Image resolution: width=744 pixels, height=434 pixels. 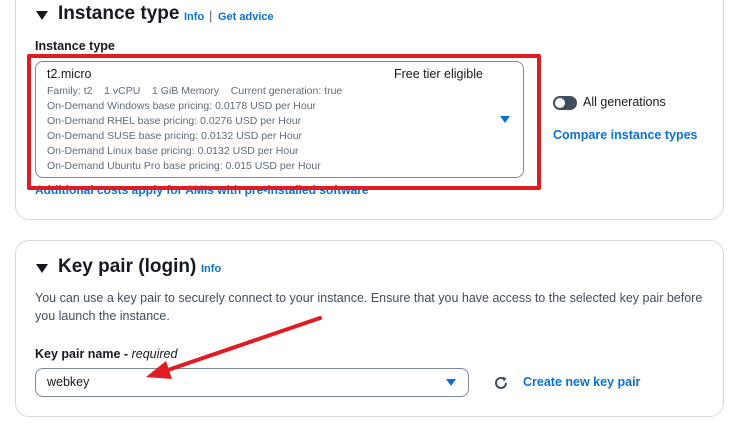 What do you see at coordinates (234, 347) in the screenshot?
I see `red-annotation-arrow` at bounding box center [234, 347].